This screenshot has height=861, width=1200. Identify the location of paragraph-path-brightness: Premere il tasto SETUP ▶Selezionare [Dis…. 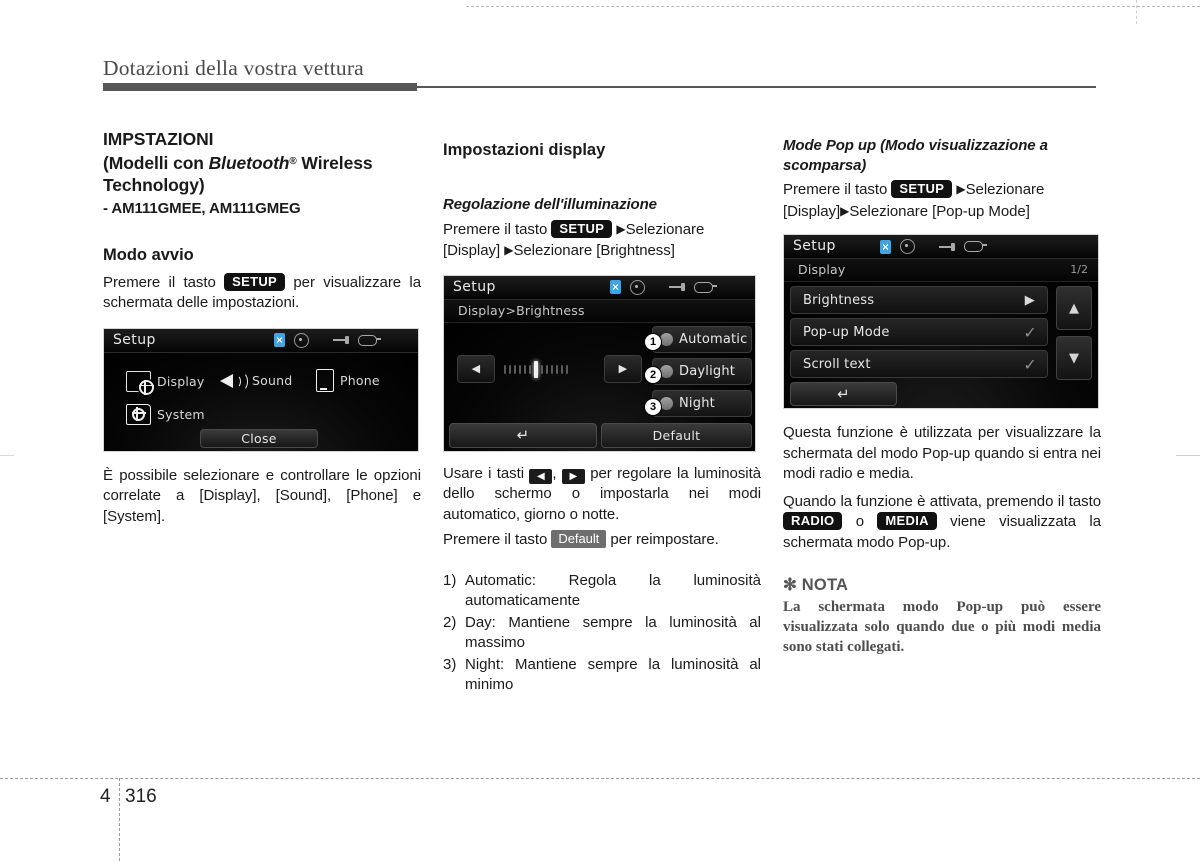
(602, 240).